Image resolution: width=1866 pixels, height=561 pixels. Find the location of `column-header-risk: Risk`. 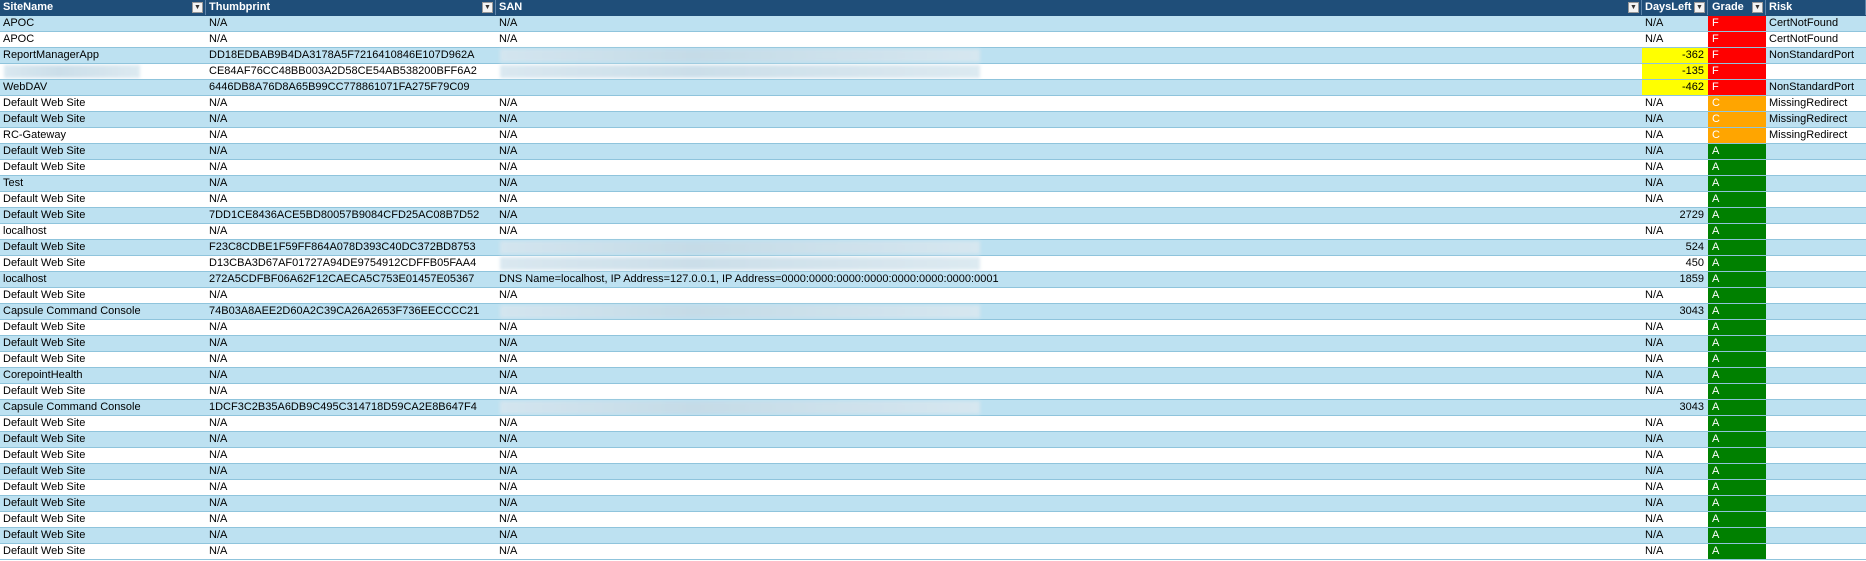

column-header-risk: Risk is located at coordinates (1816, 7).